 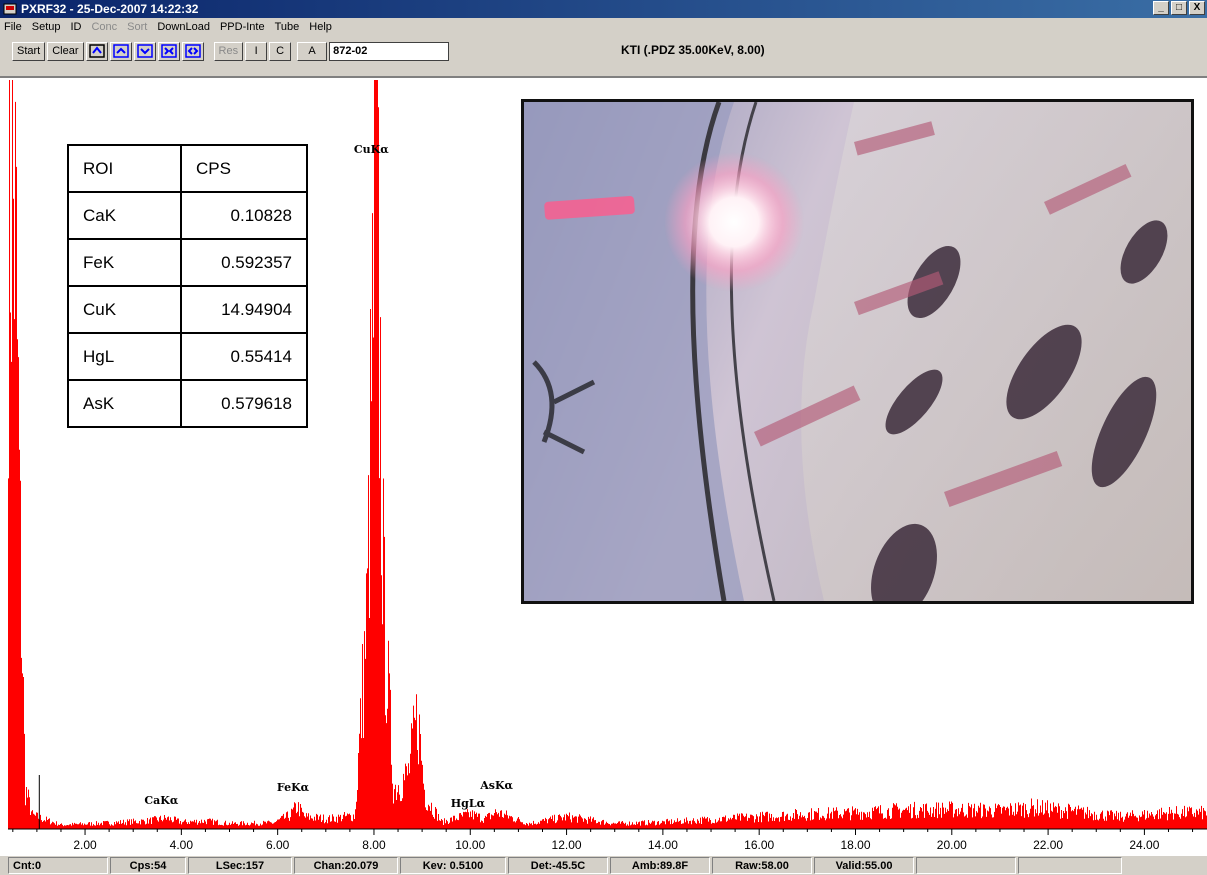 What do you see at coordinates (13, 27) in the screenshot?
I see `menu-file: File` at bounding box center [13, 27].